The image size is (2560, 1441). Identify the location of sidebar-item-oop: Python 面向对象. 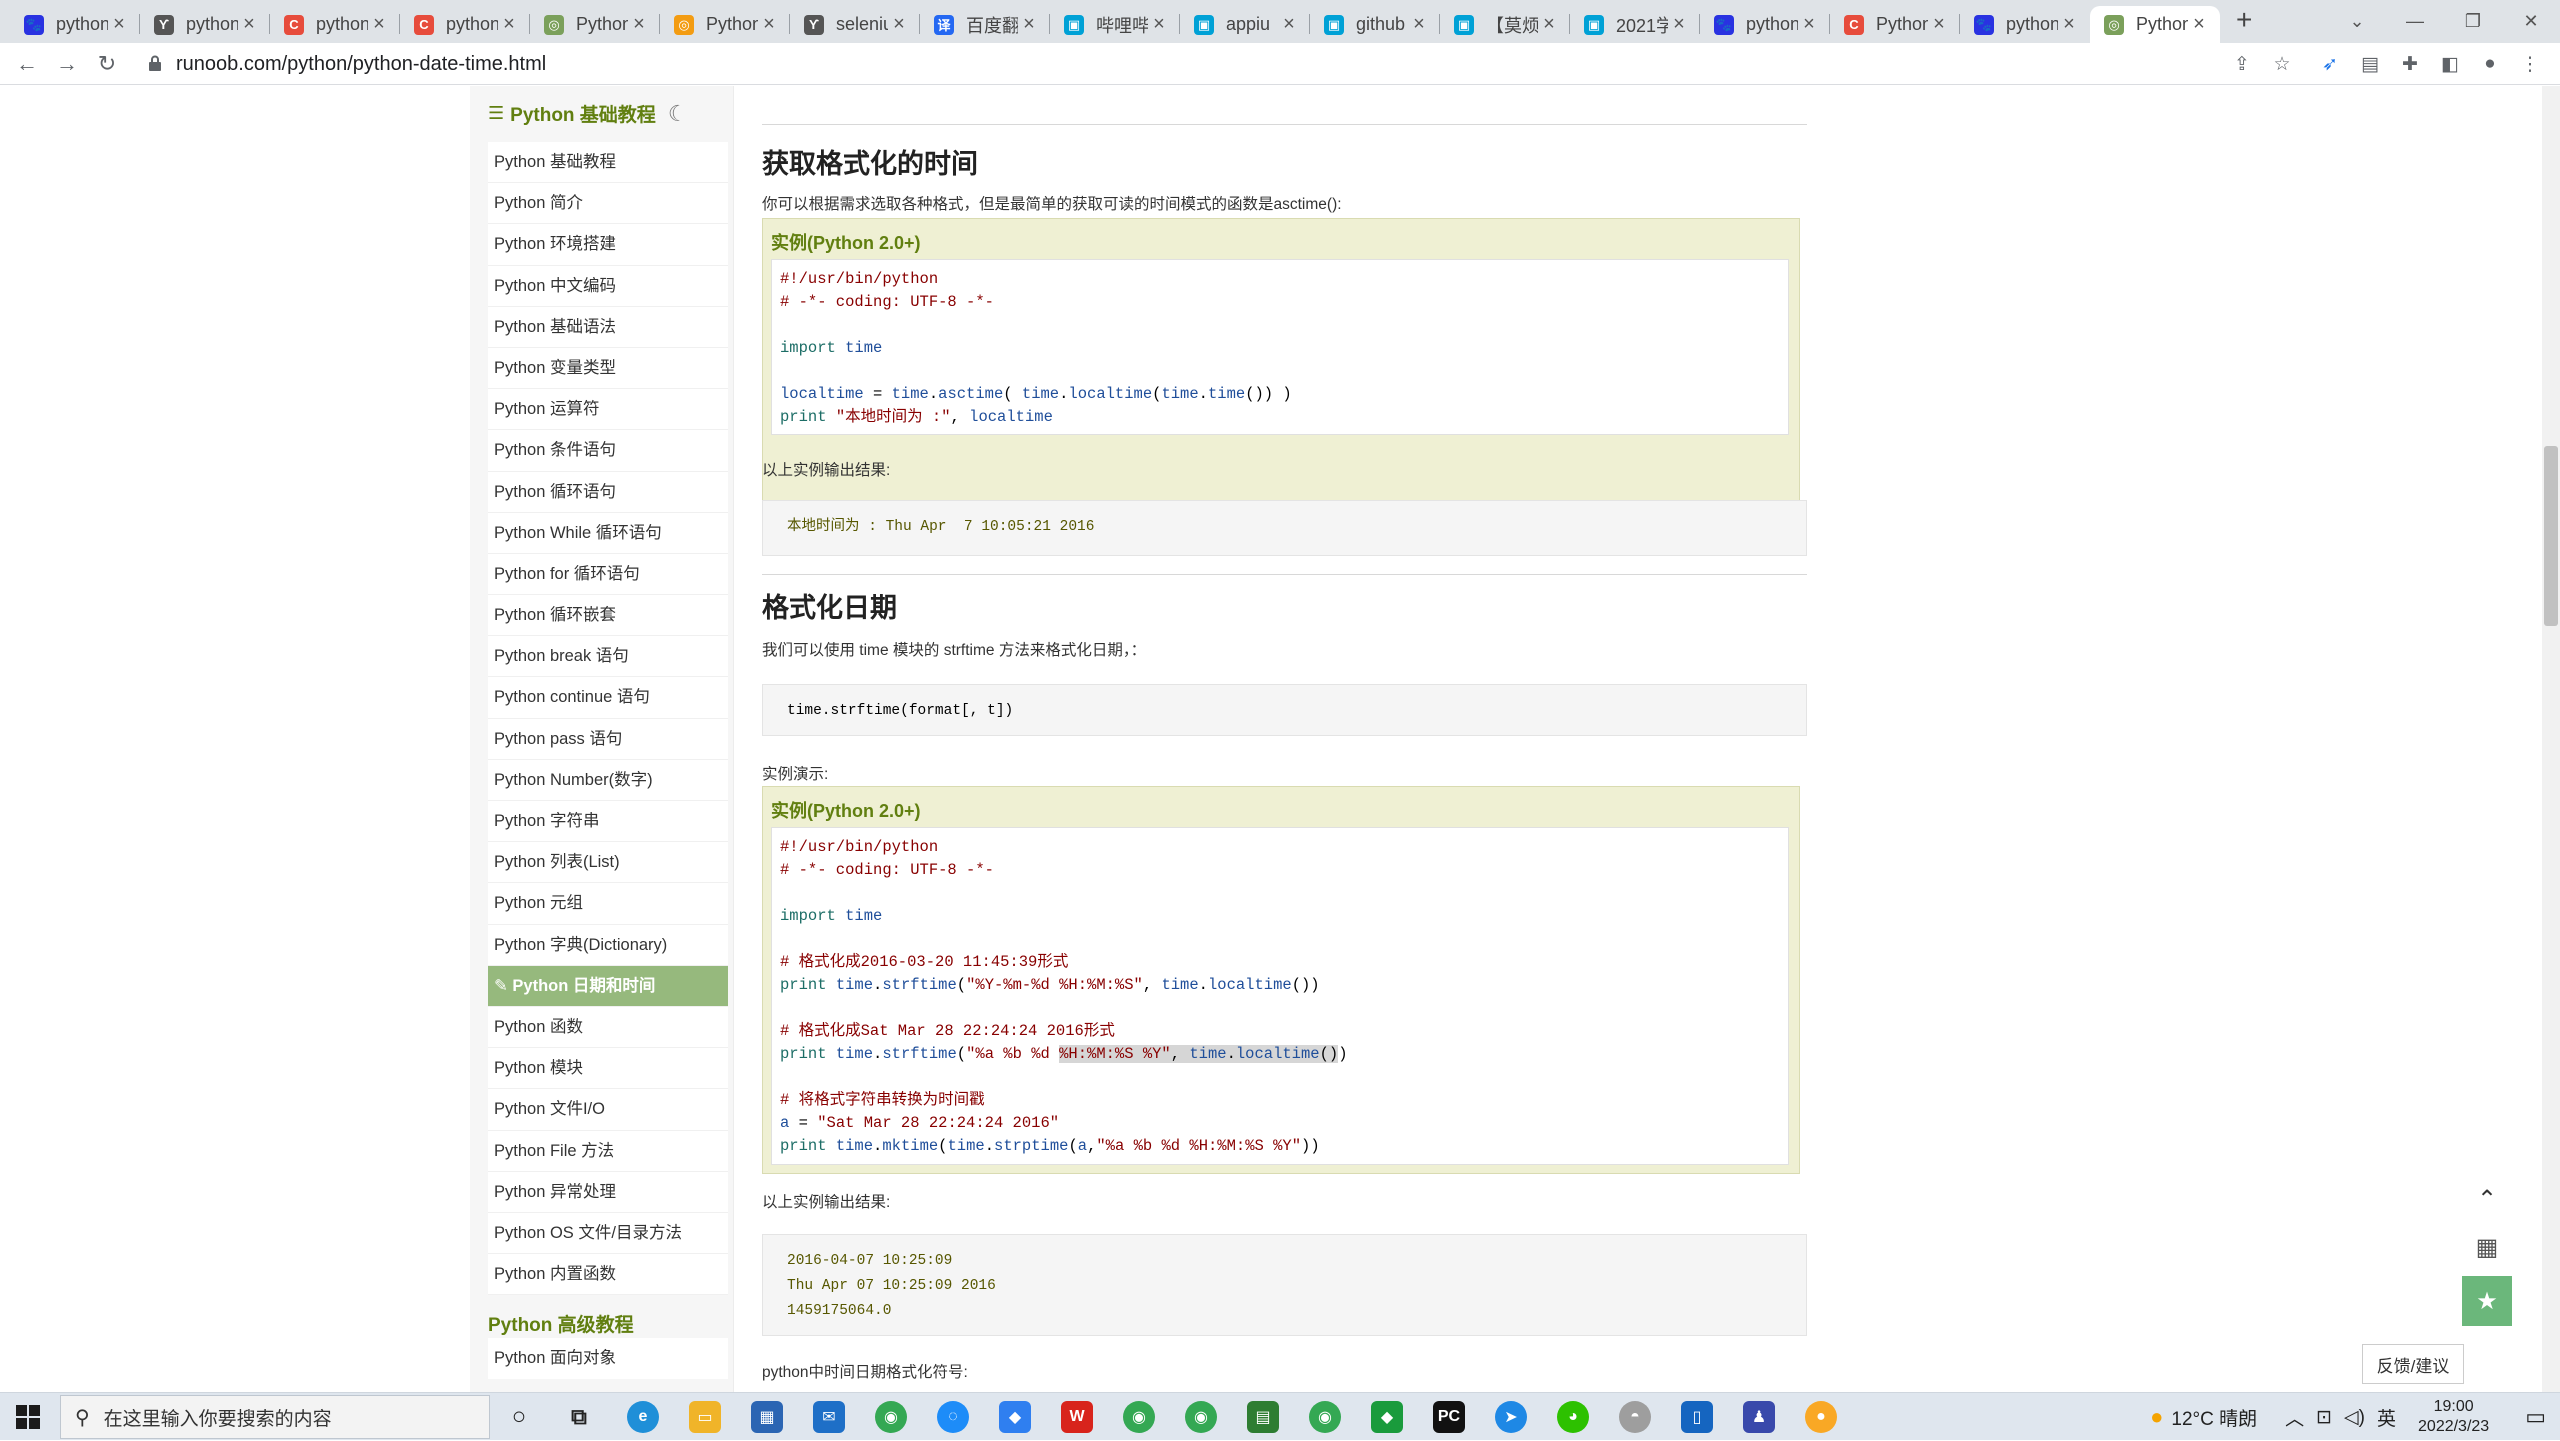
(608, 1358).